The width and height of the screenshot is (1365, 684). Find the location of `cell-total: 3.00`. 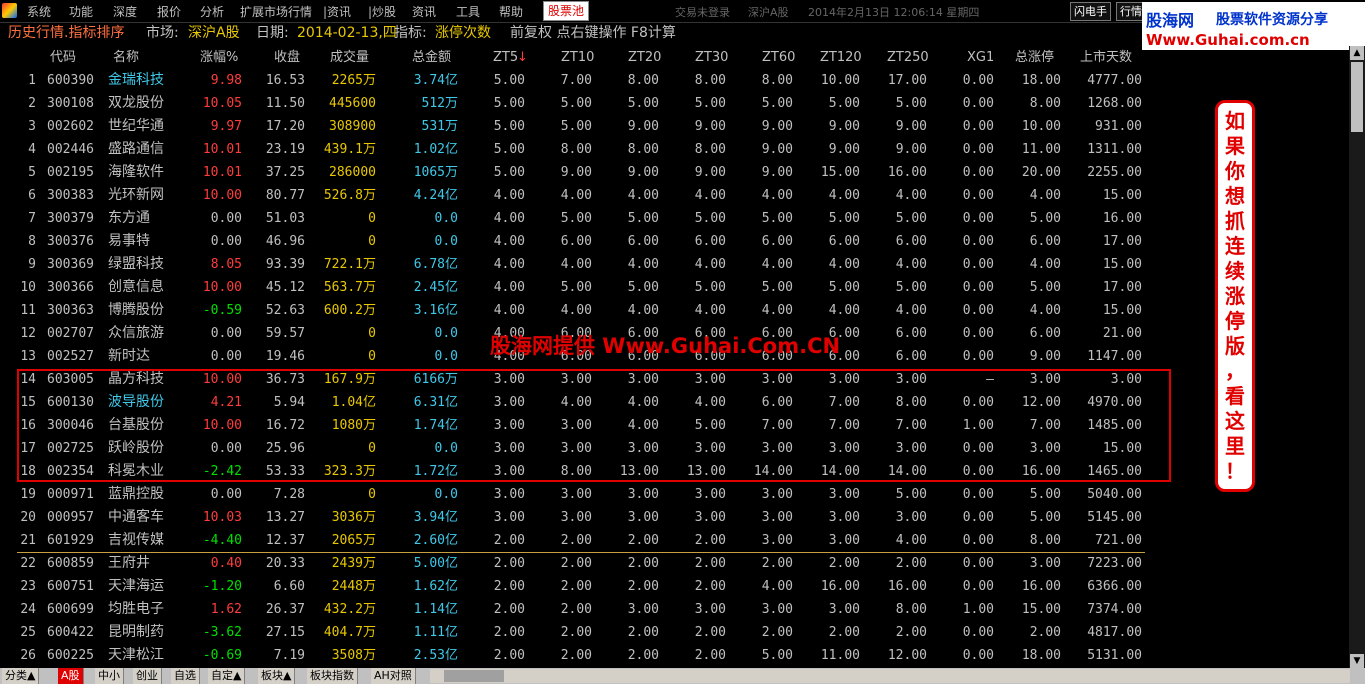

cell-total: 3.00 is located at coordinates (1045, 379).